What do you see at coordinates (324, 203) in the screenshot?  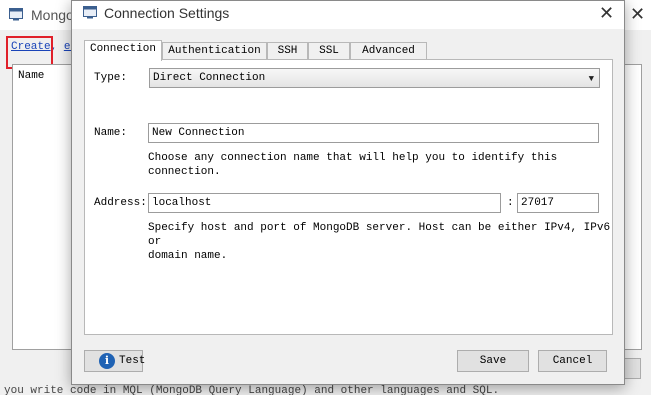 I see `host-input: localhost` at bounding box center [324, 203].